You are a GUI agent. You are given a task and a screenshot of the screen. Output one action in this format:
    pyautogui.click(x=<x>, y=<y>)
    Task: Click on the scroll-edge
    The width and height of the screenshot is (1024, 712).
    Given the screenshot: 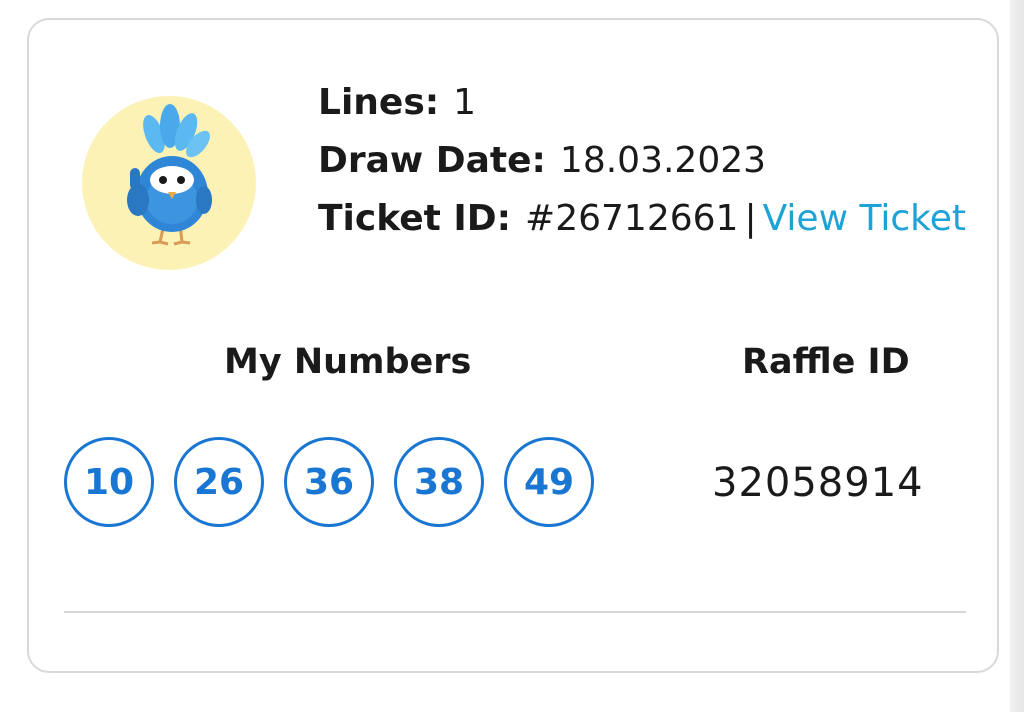 What is the action you would take?
    pyautogui.click(x=1017, y=356)
    